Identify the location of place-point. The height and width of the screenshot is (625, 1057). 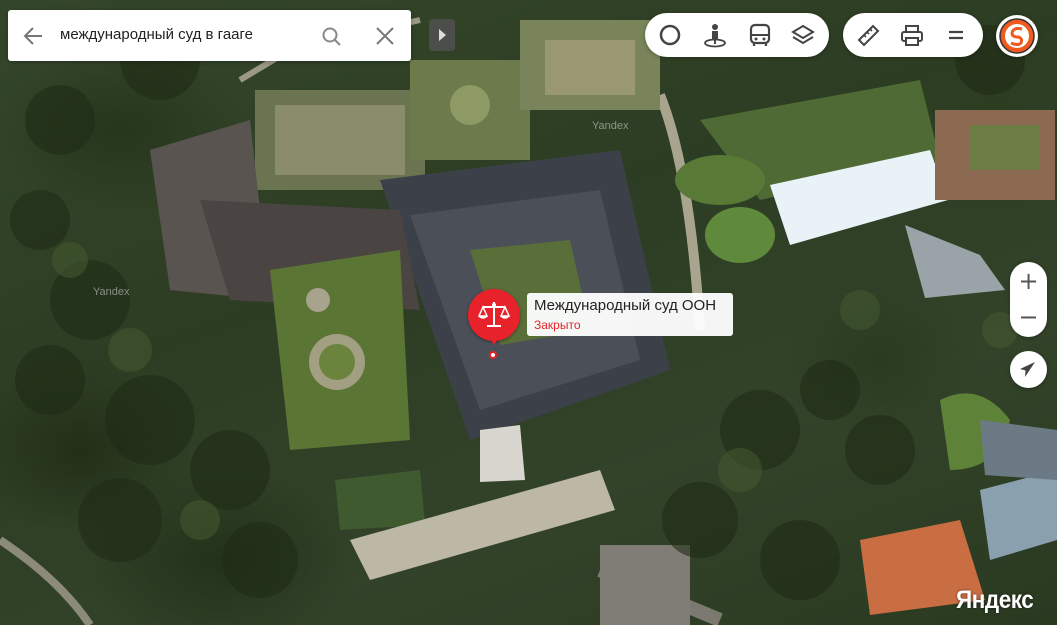
(493, 355).